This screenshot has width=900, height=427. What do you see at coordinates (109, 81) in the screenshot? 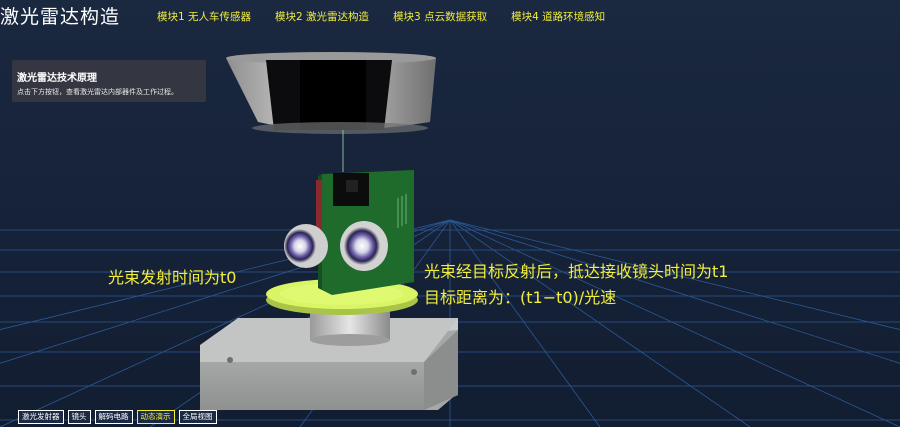
I see `info-panel: 激光雷达技术原理 点击下方按钮，查看激光雷达内部器件及工作过程。` at bounding box center [109, 81].